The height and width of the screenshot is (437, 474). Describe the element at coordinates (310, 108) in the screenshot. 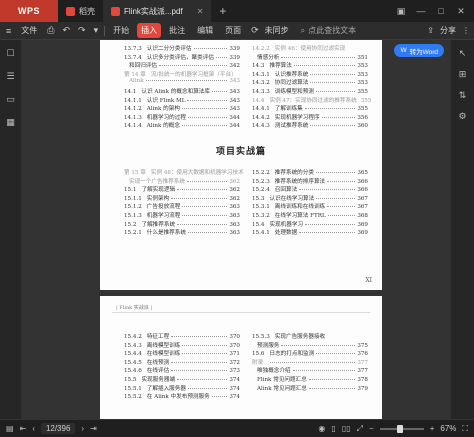

I see `toc-entry: 14.4.1 了解训练集 355` at that location.